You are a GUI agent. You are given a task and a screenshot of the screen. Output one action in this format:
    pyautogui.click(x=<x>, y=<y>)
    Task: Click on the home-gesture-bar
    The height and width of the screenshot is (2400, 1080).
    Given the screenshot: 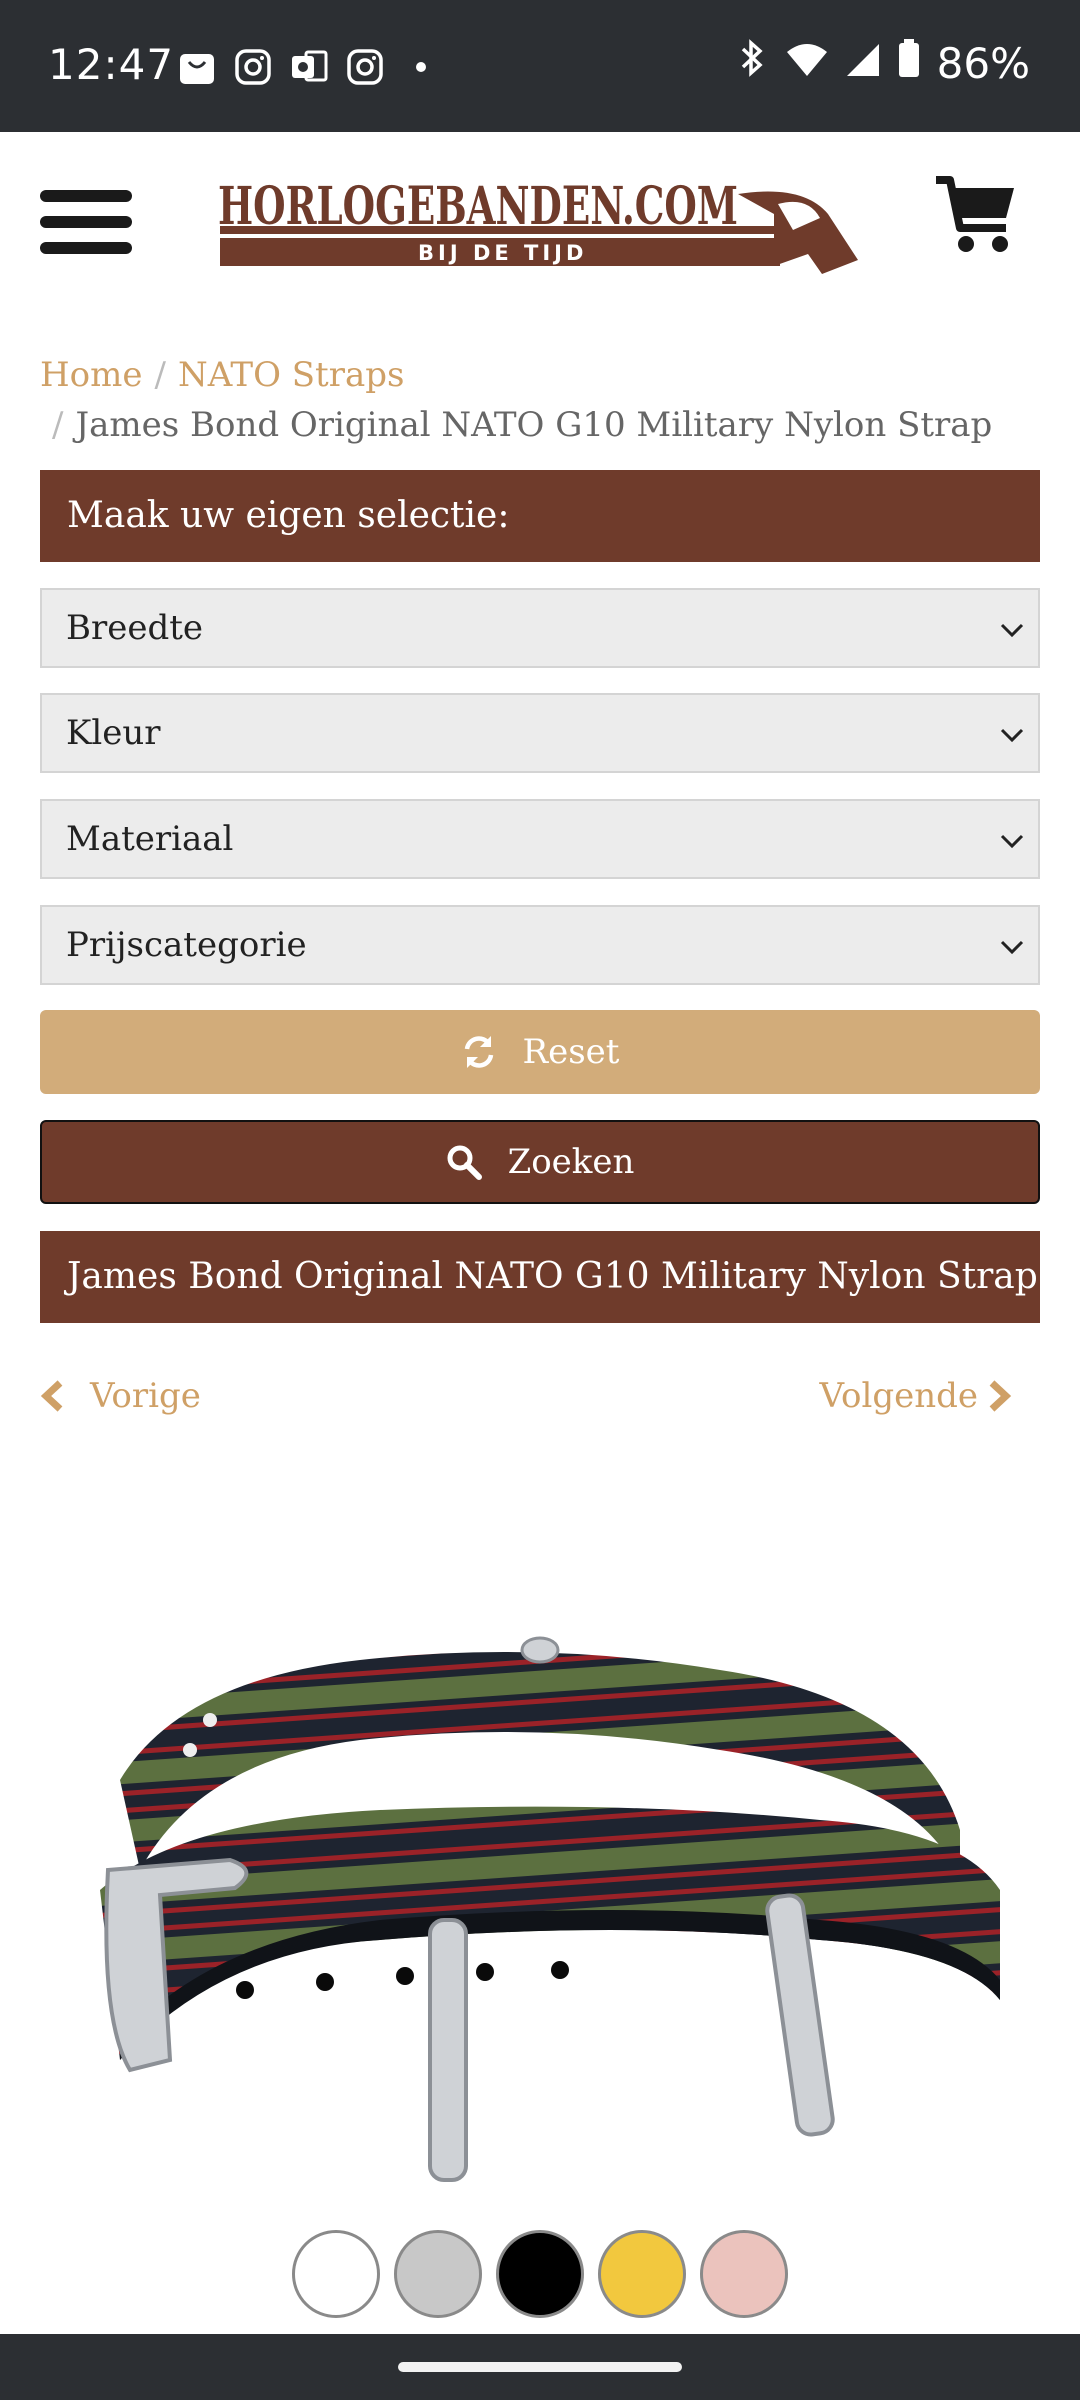 What is the action you would take?
    pyautogui.click(x=540, y=2367)
    